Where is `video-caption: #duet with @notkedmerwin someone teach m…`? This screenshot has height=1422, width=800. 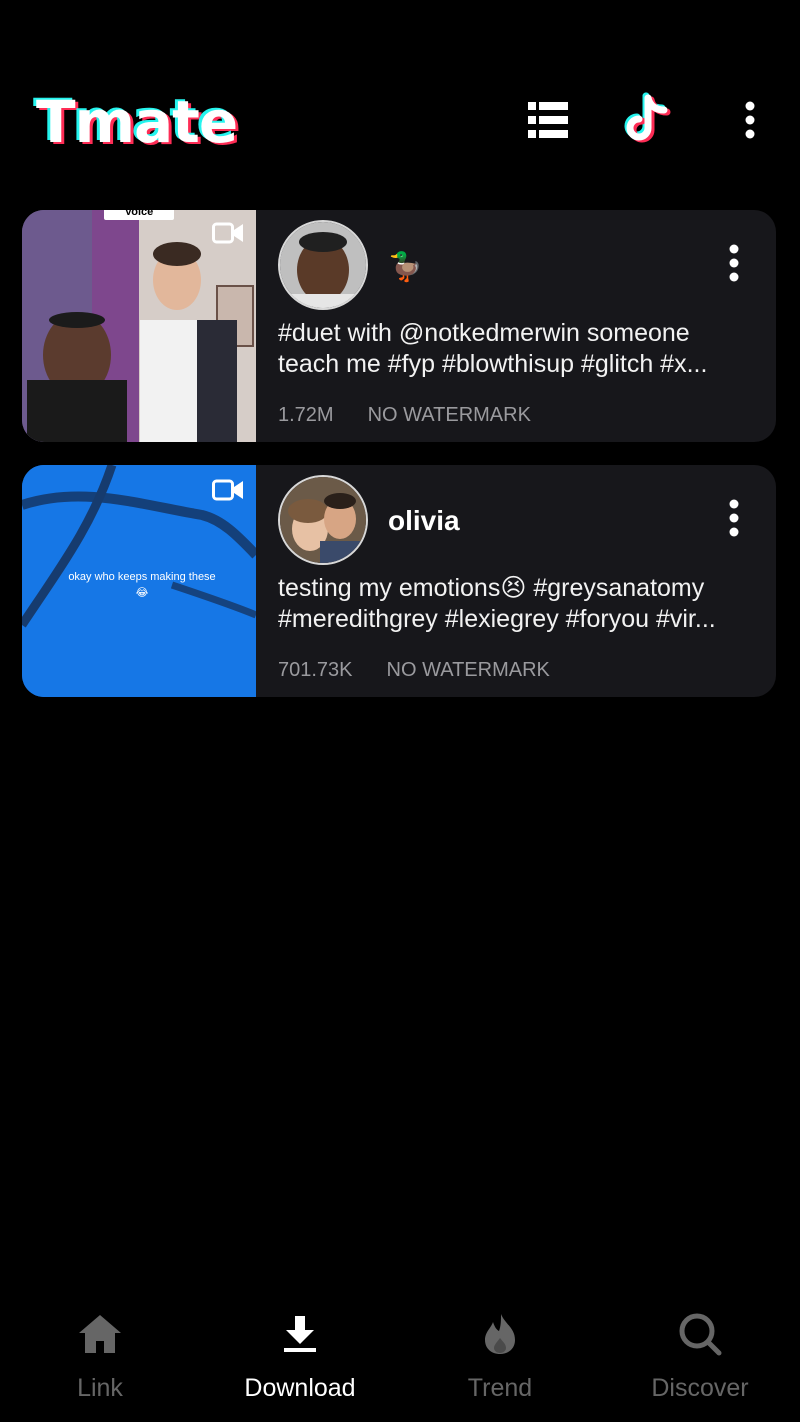 video-caption: #duet with @notkedmerwin someone teach m… is located at coordinates (516, 349).